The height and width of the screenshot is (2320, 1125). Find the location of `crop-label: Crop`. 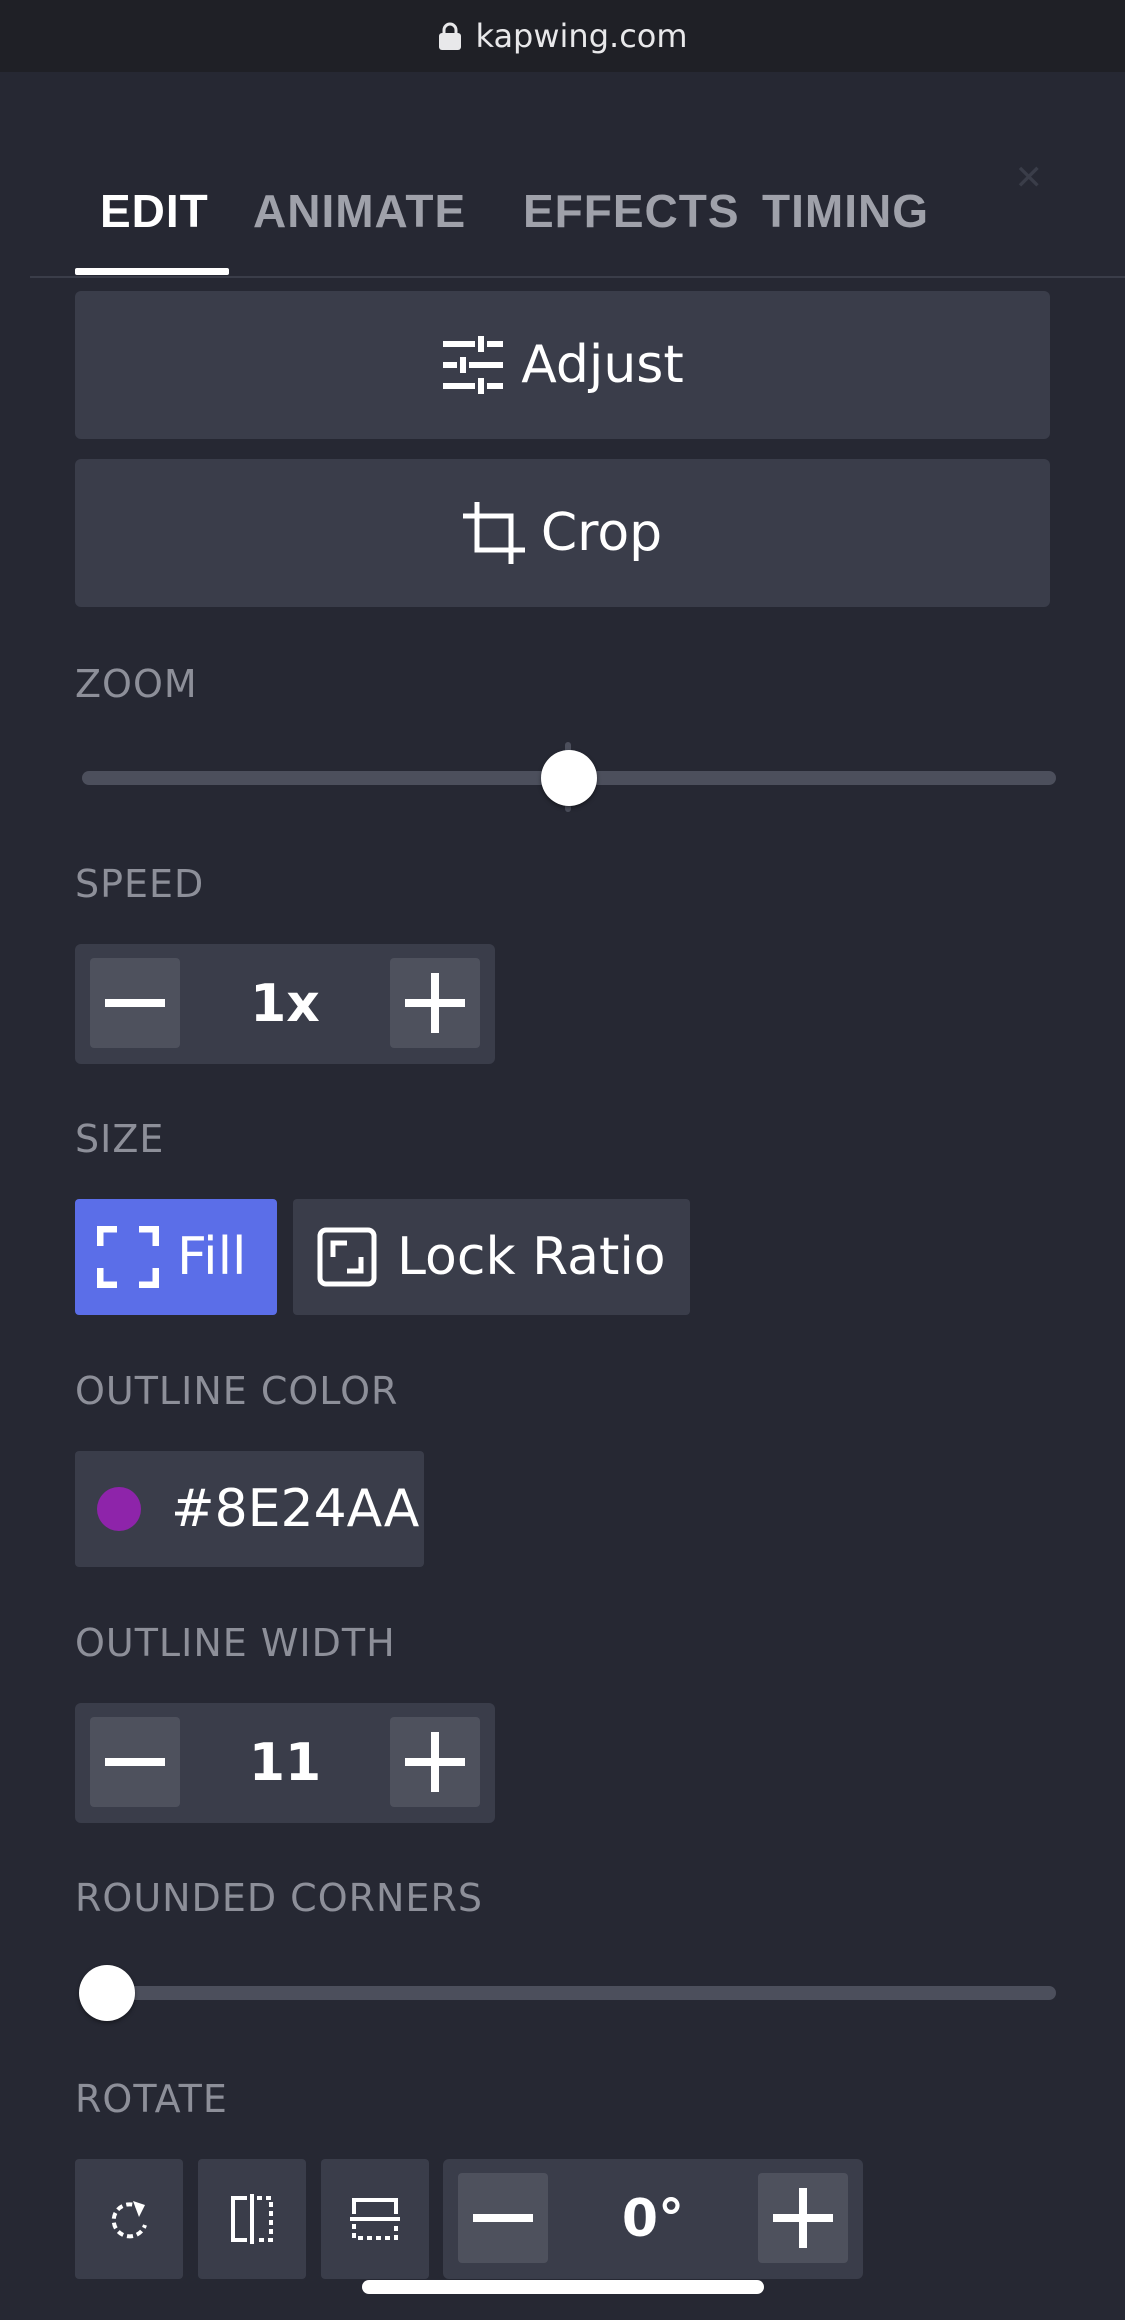

crop-label: Crop is located at coordinates (601, 533).